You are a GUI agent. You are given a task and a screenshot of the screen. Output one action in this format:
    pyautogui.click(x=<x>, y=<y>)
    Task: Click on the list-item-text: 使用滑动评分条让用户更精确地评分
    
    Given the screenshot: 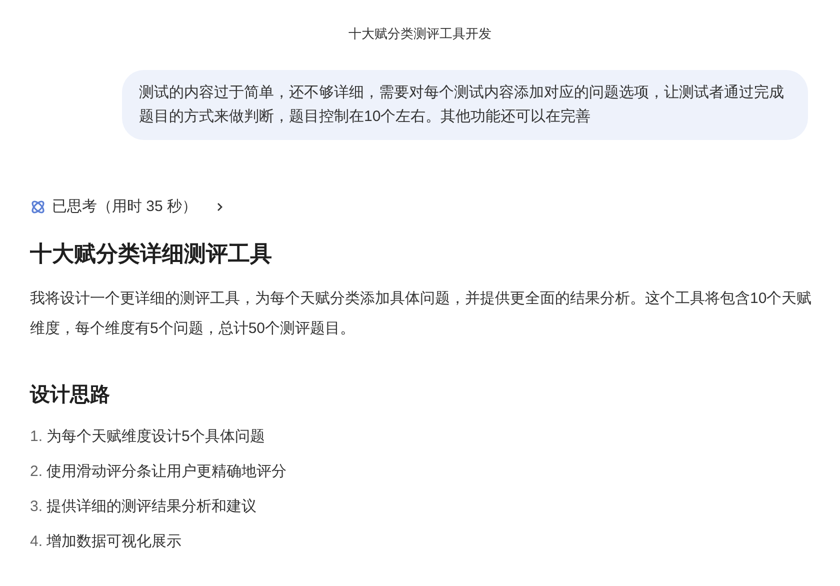 What is the action you would take?
    pyautogui.click(x=166, y=472)
    